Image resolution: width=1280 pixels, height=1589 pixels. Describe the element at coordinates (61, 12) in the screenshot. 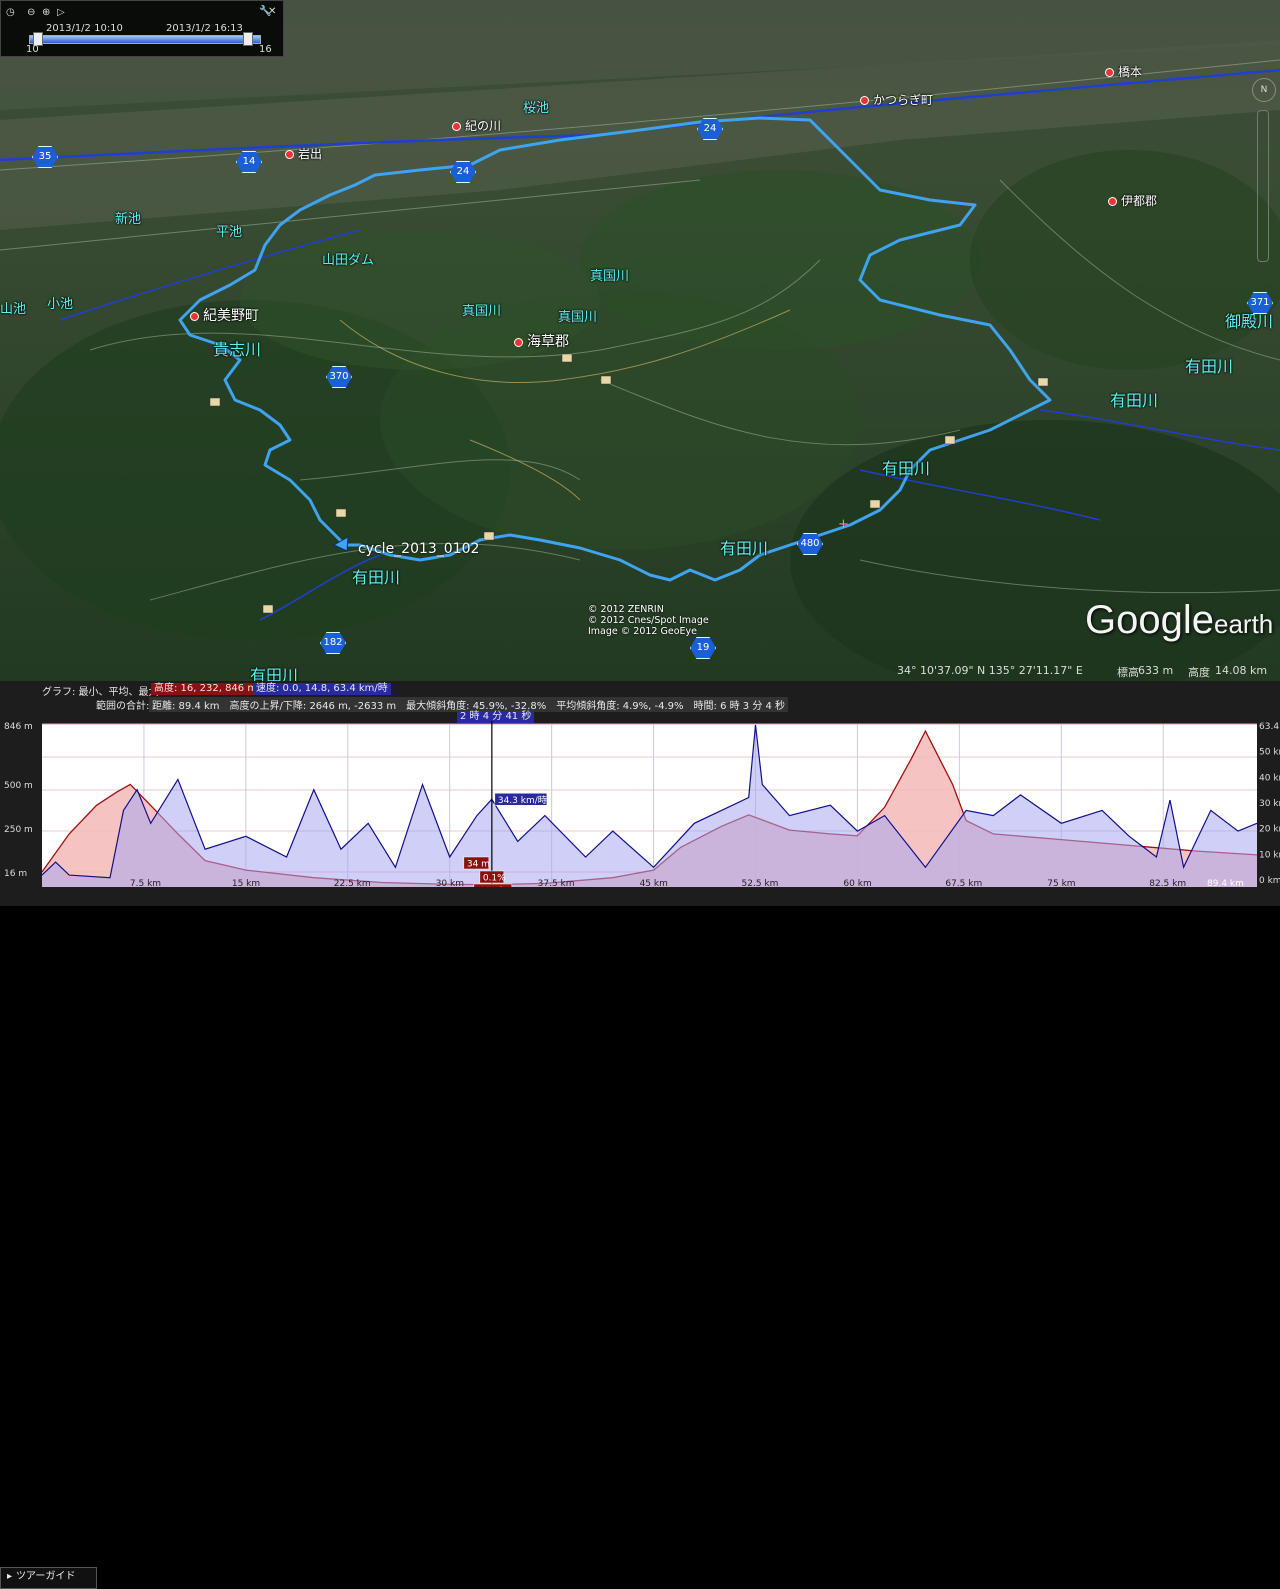

I see `play-icon: ▷` at that location.